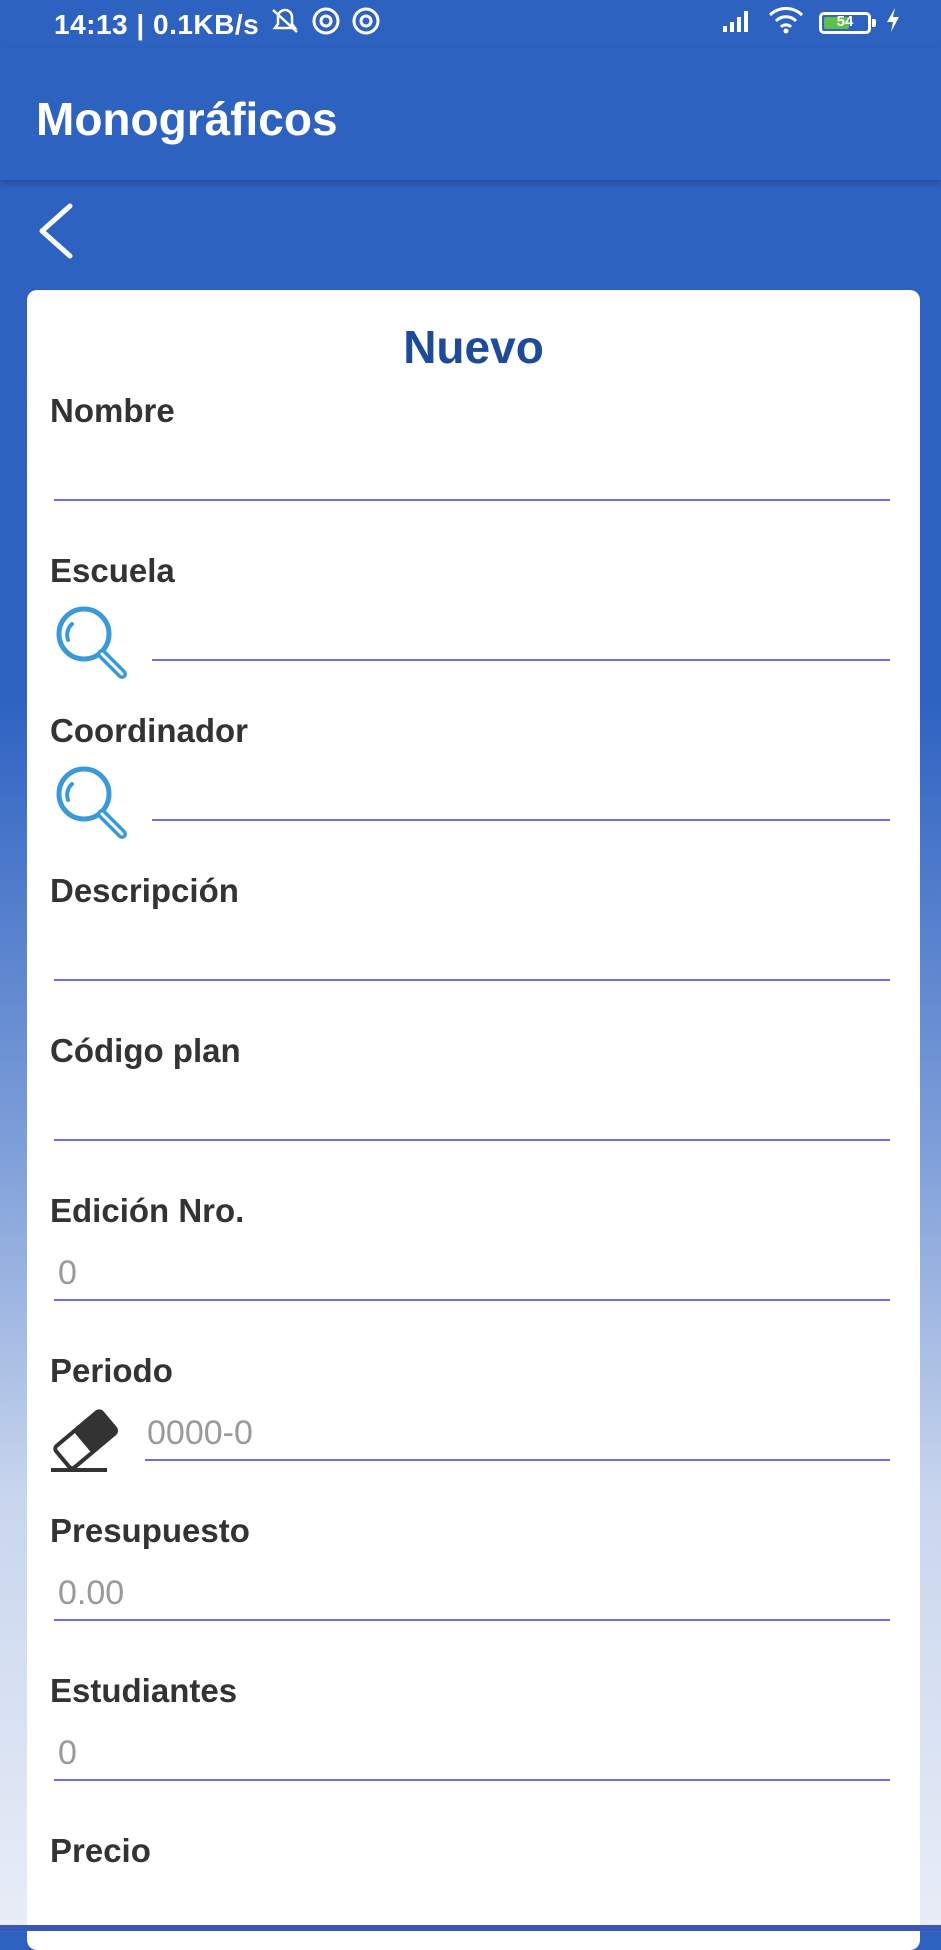 The image size is (941, 1950). I want to click on field-escuela: Escuela, so click(473, 632).